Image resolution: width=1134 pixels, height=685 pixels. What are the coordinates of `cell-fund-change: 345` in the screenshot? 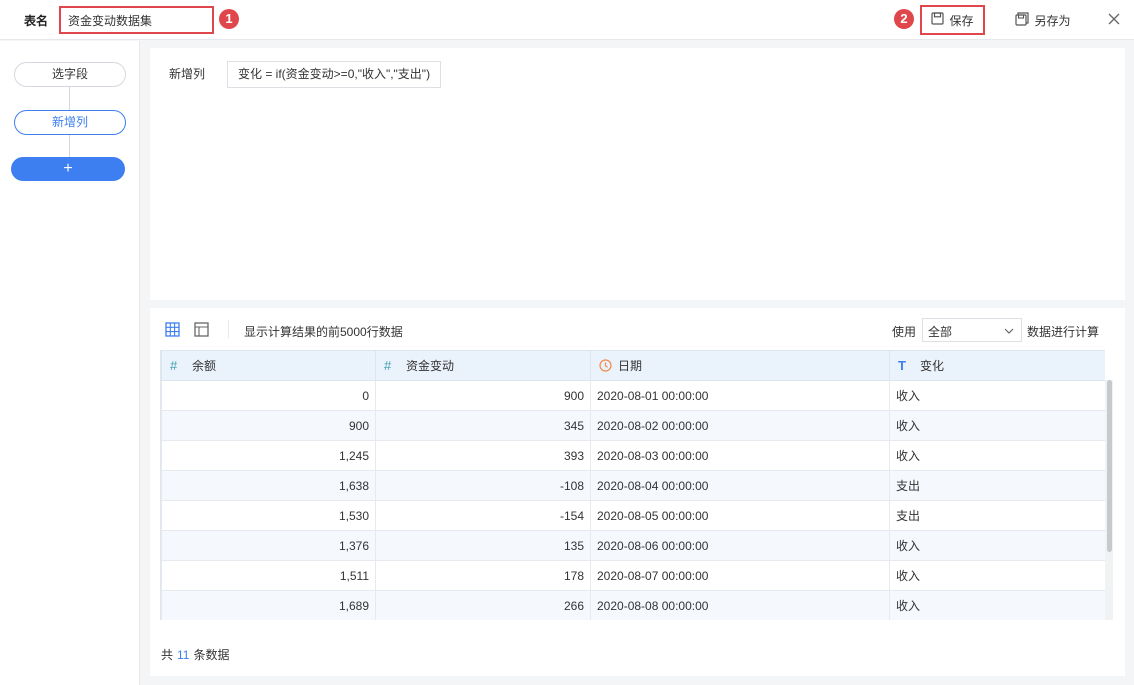 It's located at (483, 425).